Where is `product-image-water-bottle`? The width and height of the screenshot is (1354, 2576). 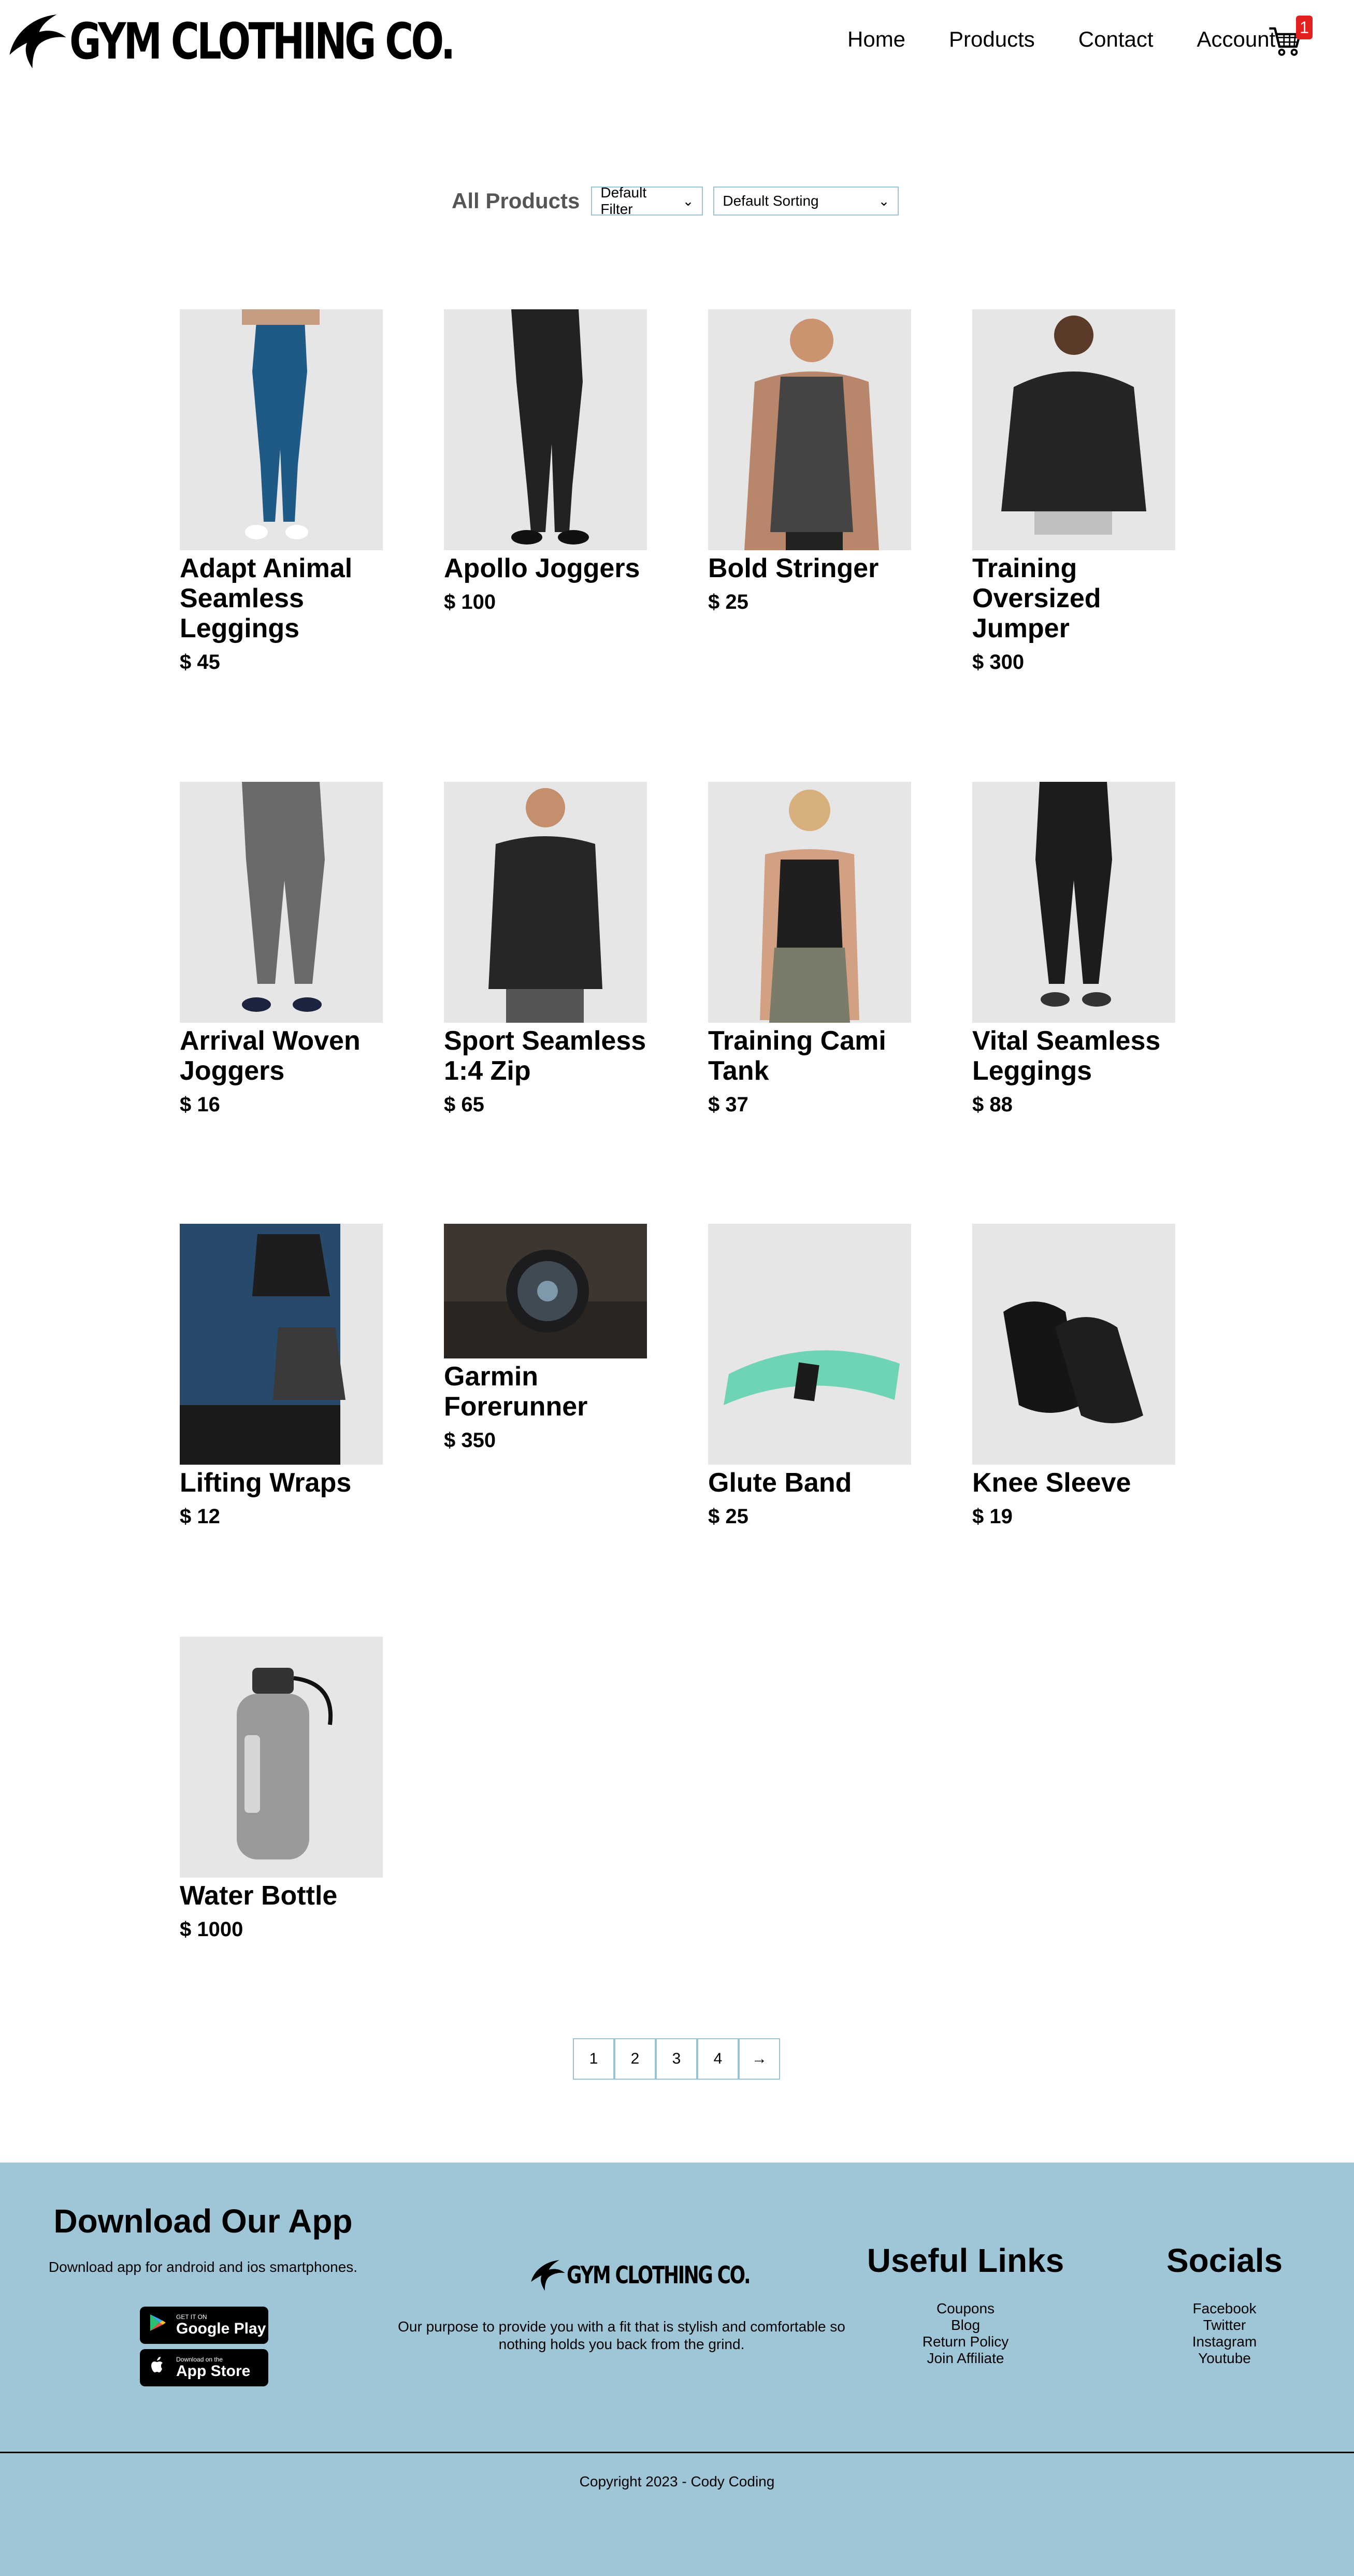 product-image-water-bottle is located at coordinates (282, 1758).